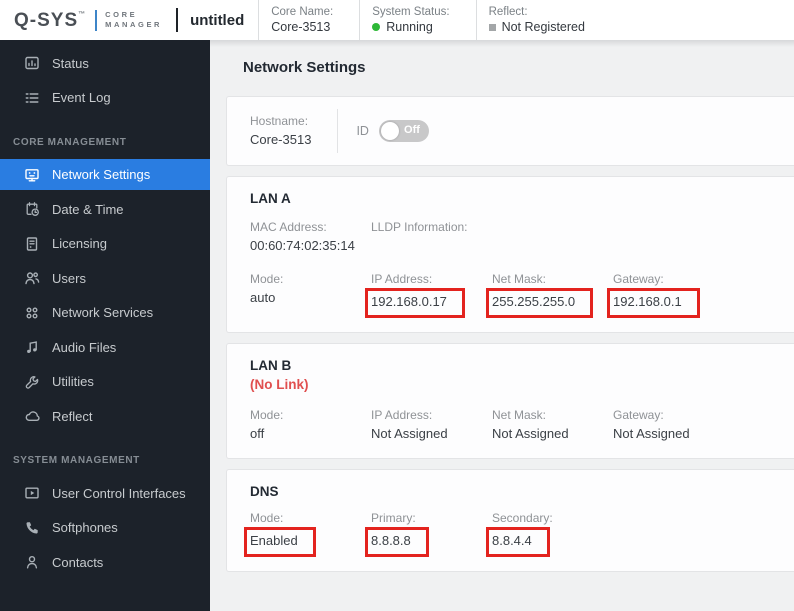 This screenshot has height=611, width=794. I want to click on hostname-card: Hostname: Core-3513 ID Off, so click(510, 131).